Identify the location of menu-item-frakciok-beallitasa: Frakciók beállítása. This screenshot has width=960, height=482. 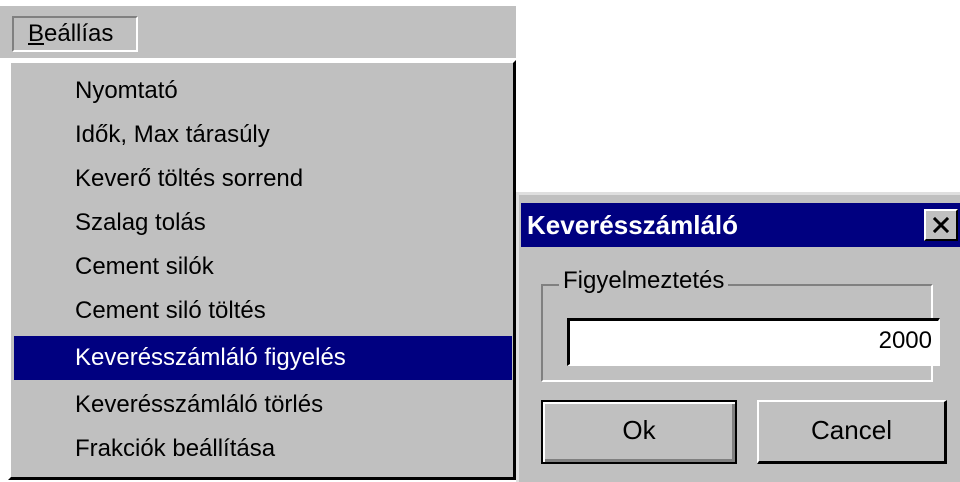
(263, 449).